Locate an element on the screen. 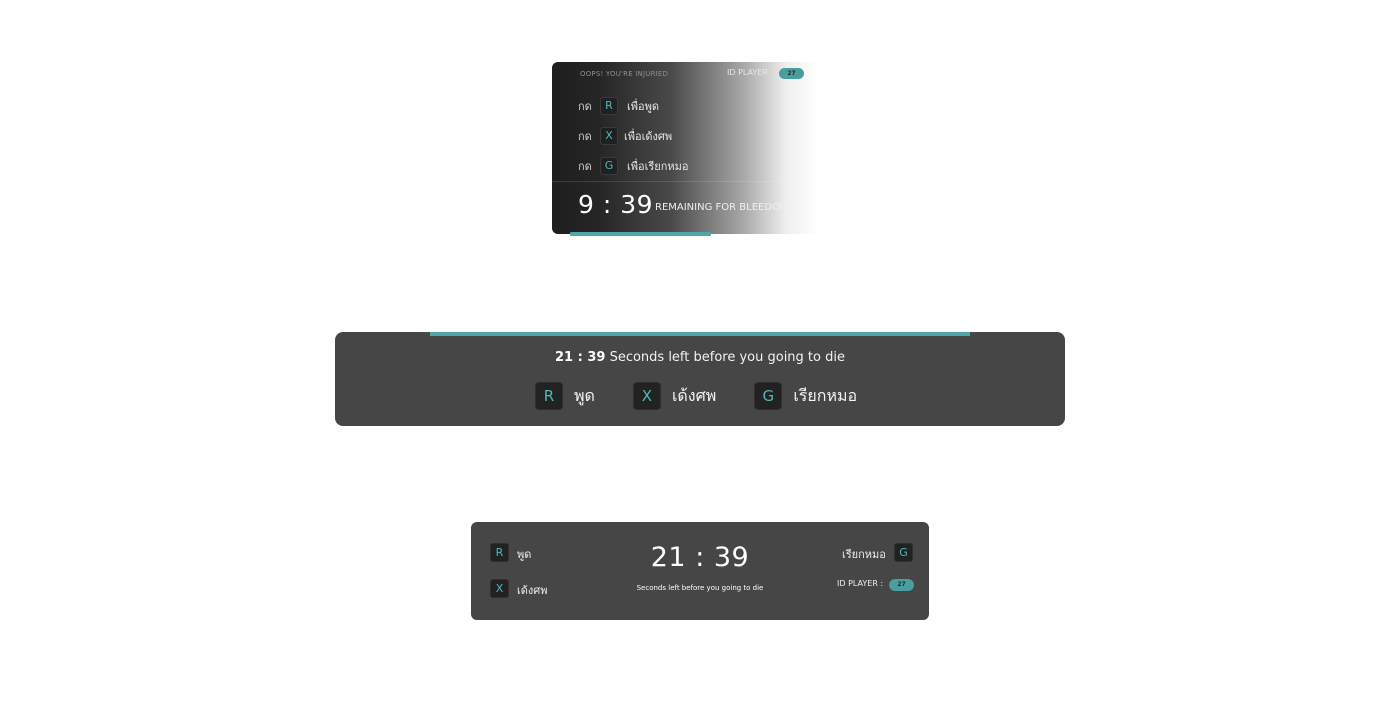 This screenshot has width=1400, height=710. action-row-talk: กด R เพื่อพูด is located at coordinates (618, 106).